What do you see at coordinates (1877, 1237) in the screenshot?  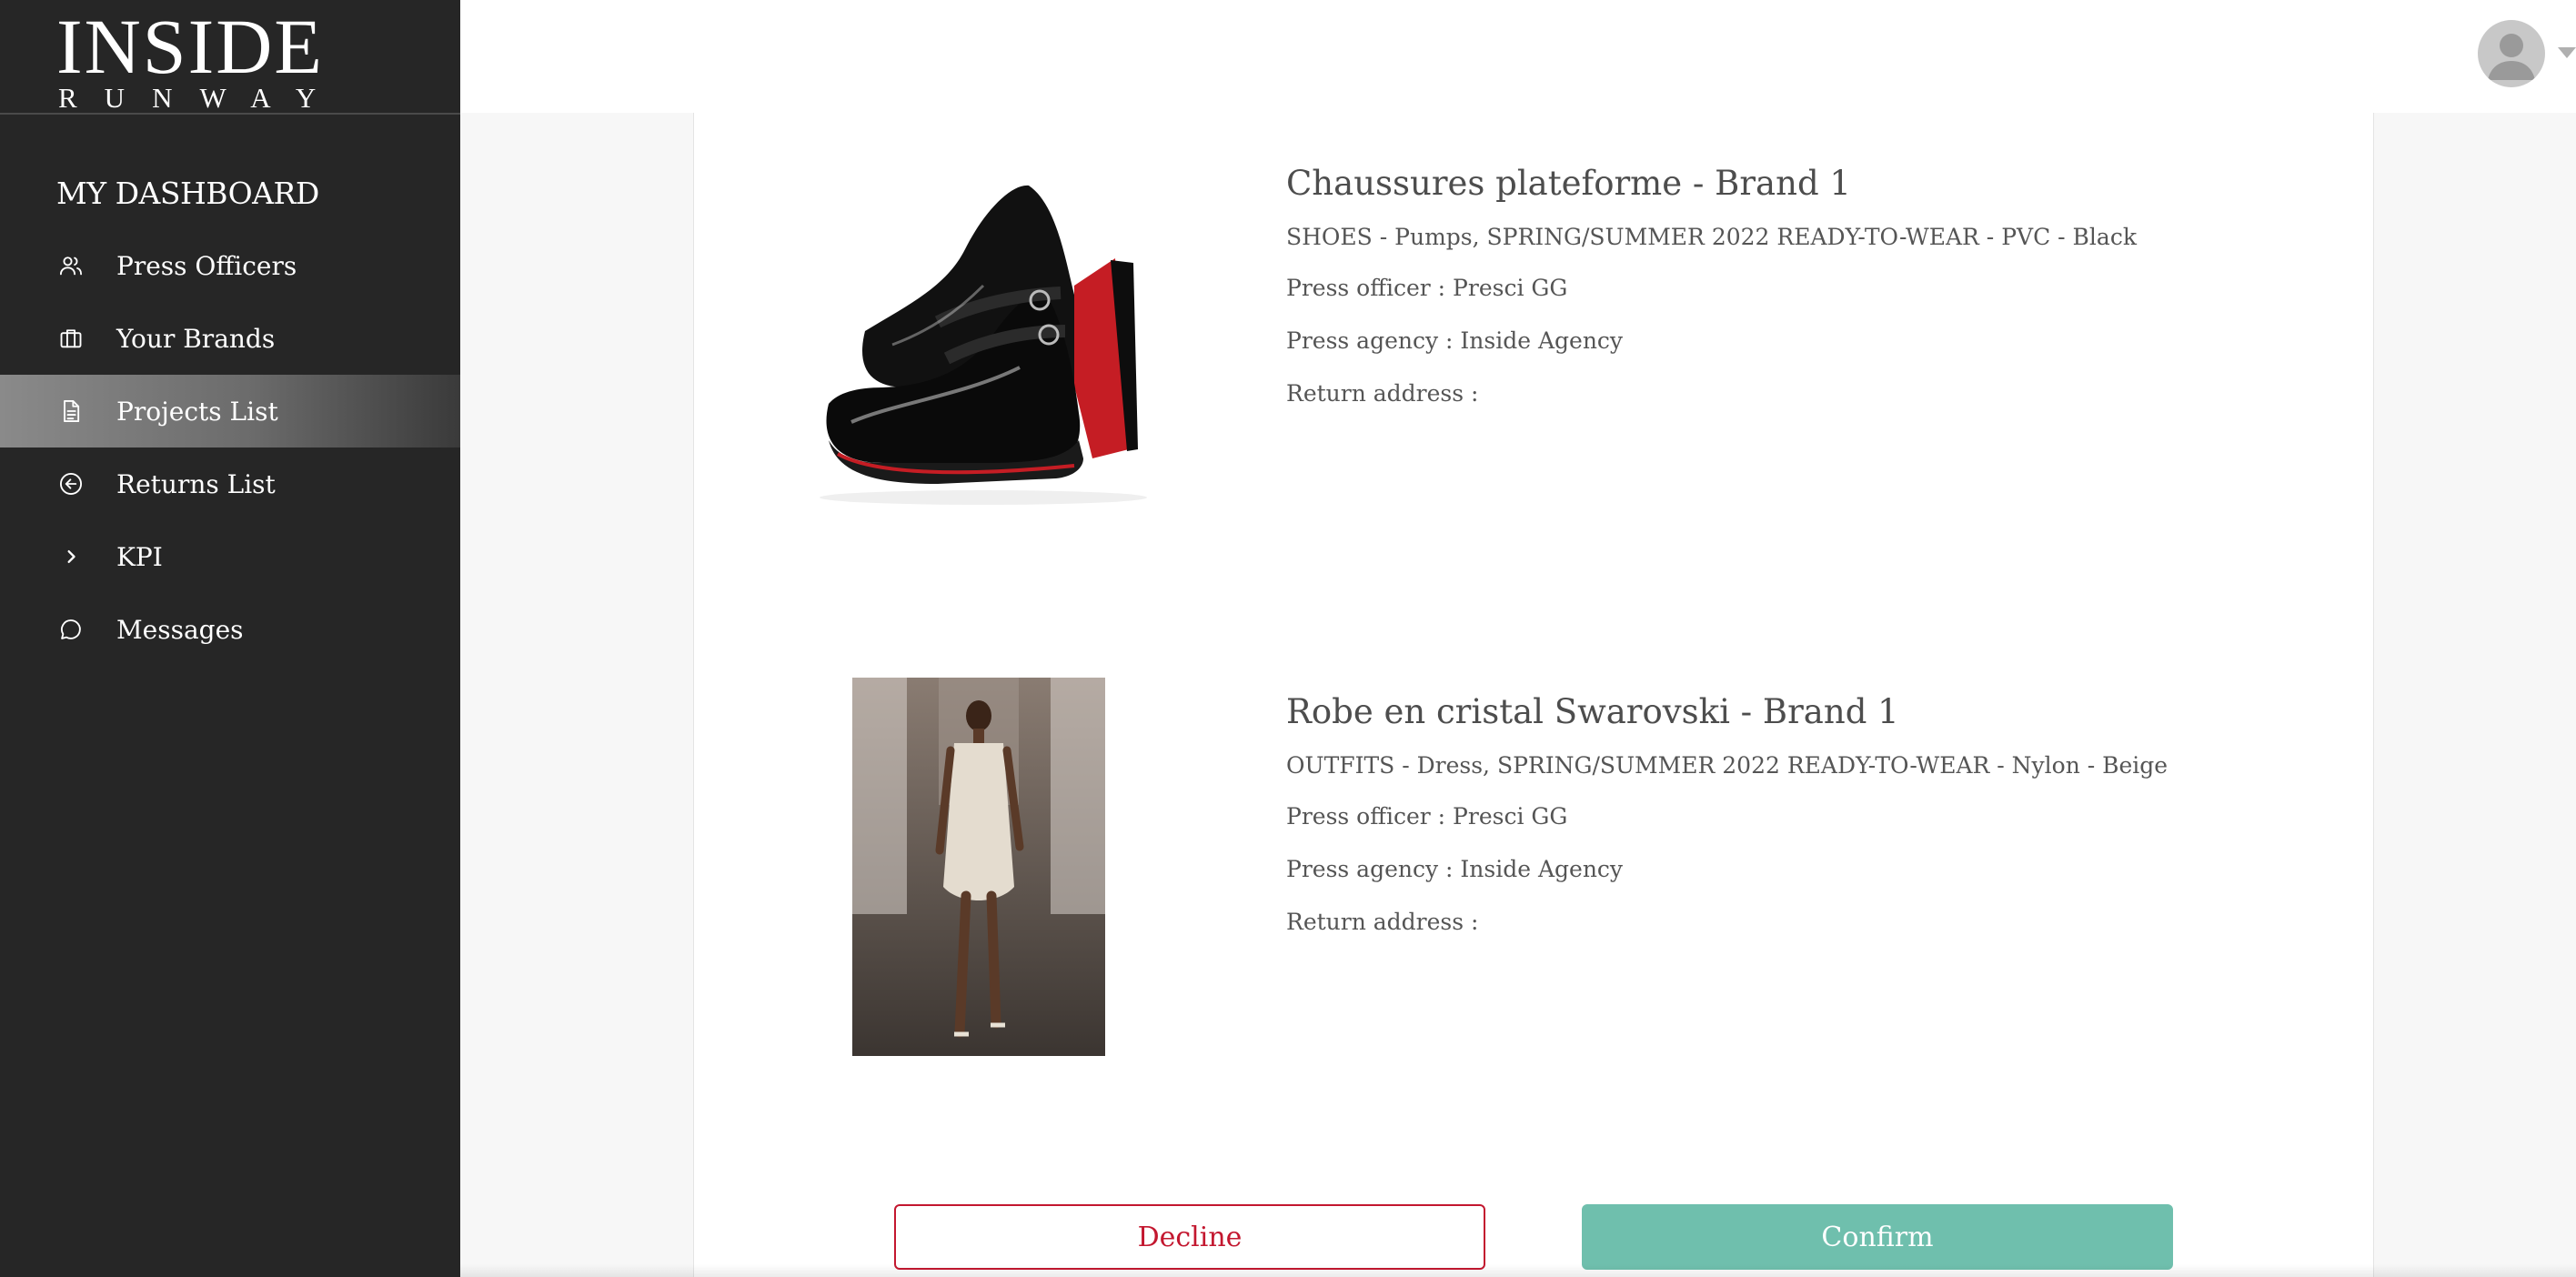 I see `confirm-button: Confirm` at bounding box center [1877, 1237].